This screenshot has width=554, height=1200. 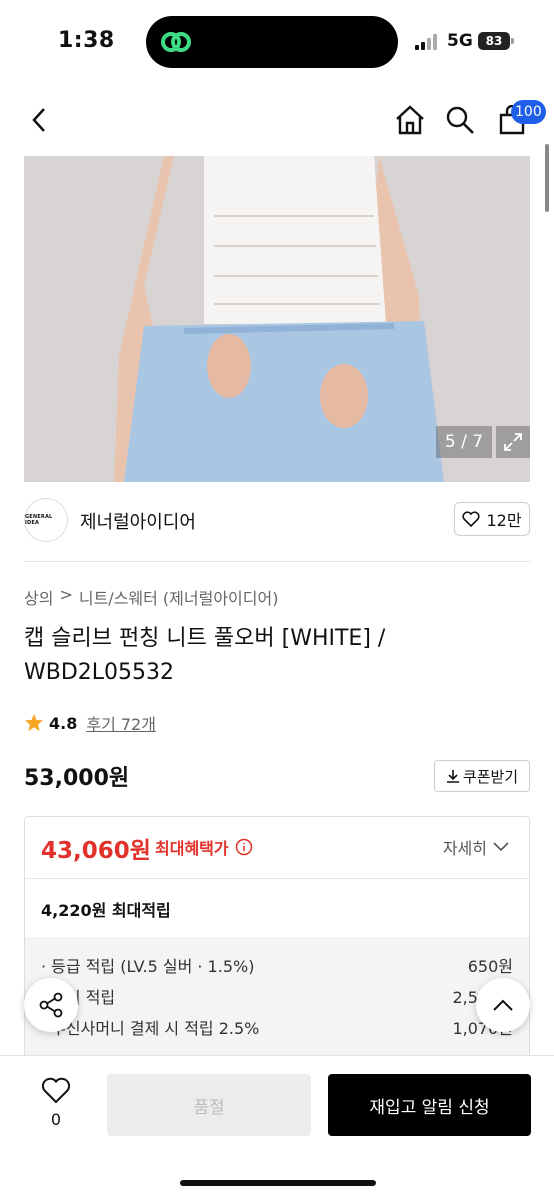 I want to click on network-type: 5G, so click(x=460, y=41).